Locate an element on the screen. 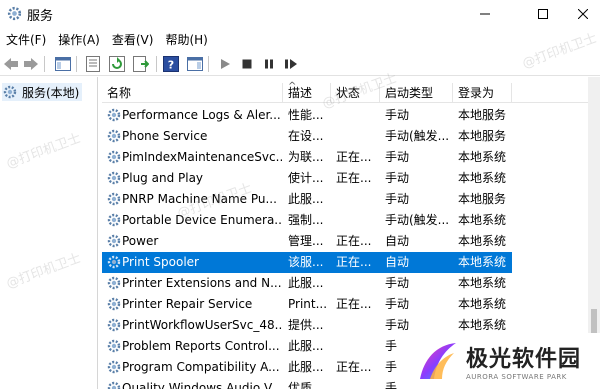  service-row: PNRP Machine Name Pu... 此服... 手动 本地服务 is located at coordinates (307, 199).